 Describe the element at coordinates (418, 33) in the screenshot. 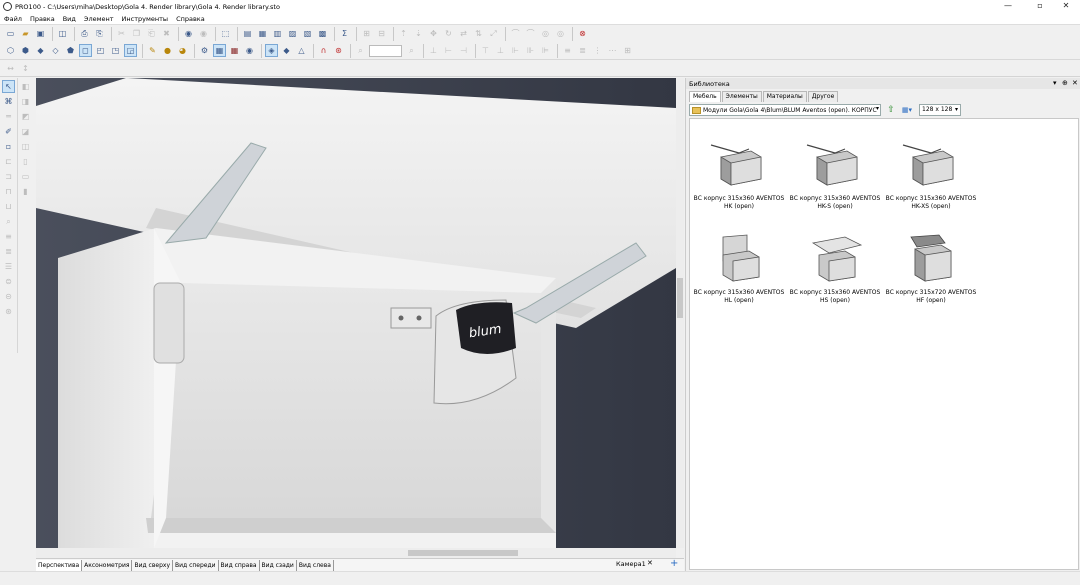

I see `move-down-icon: ⇣` at that location.